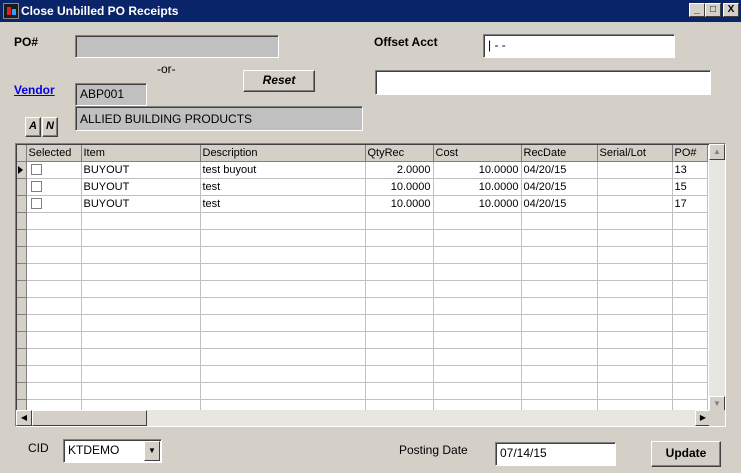  What do you see at coordinates (717, 152) in the screenshot?
I see `scroll-up-arrow-icon: ▲` at bounding box center [717, 152].